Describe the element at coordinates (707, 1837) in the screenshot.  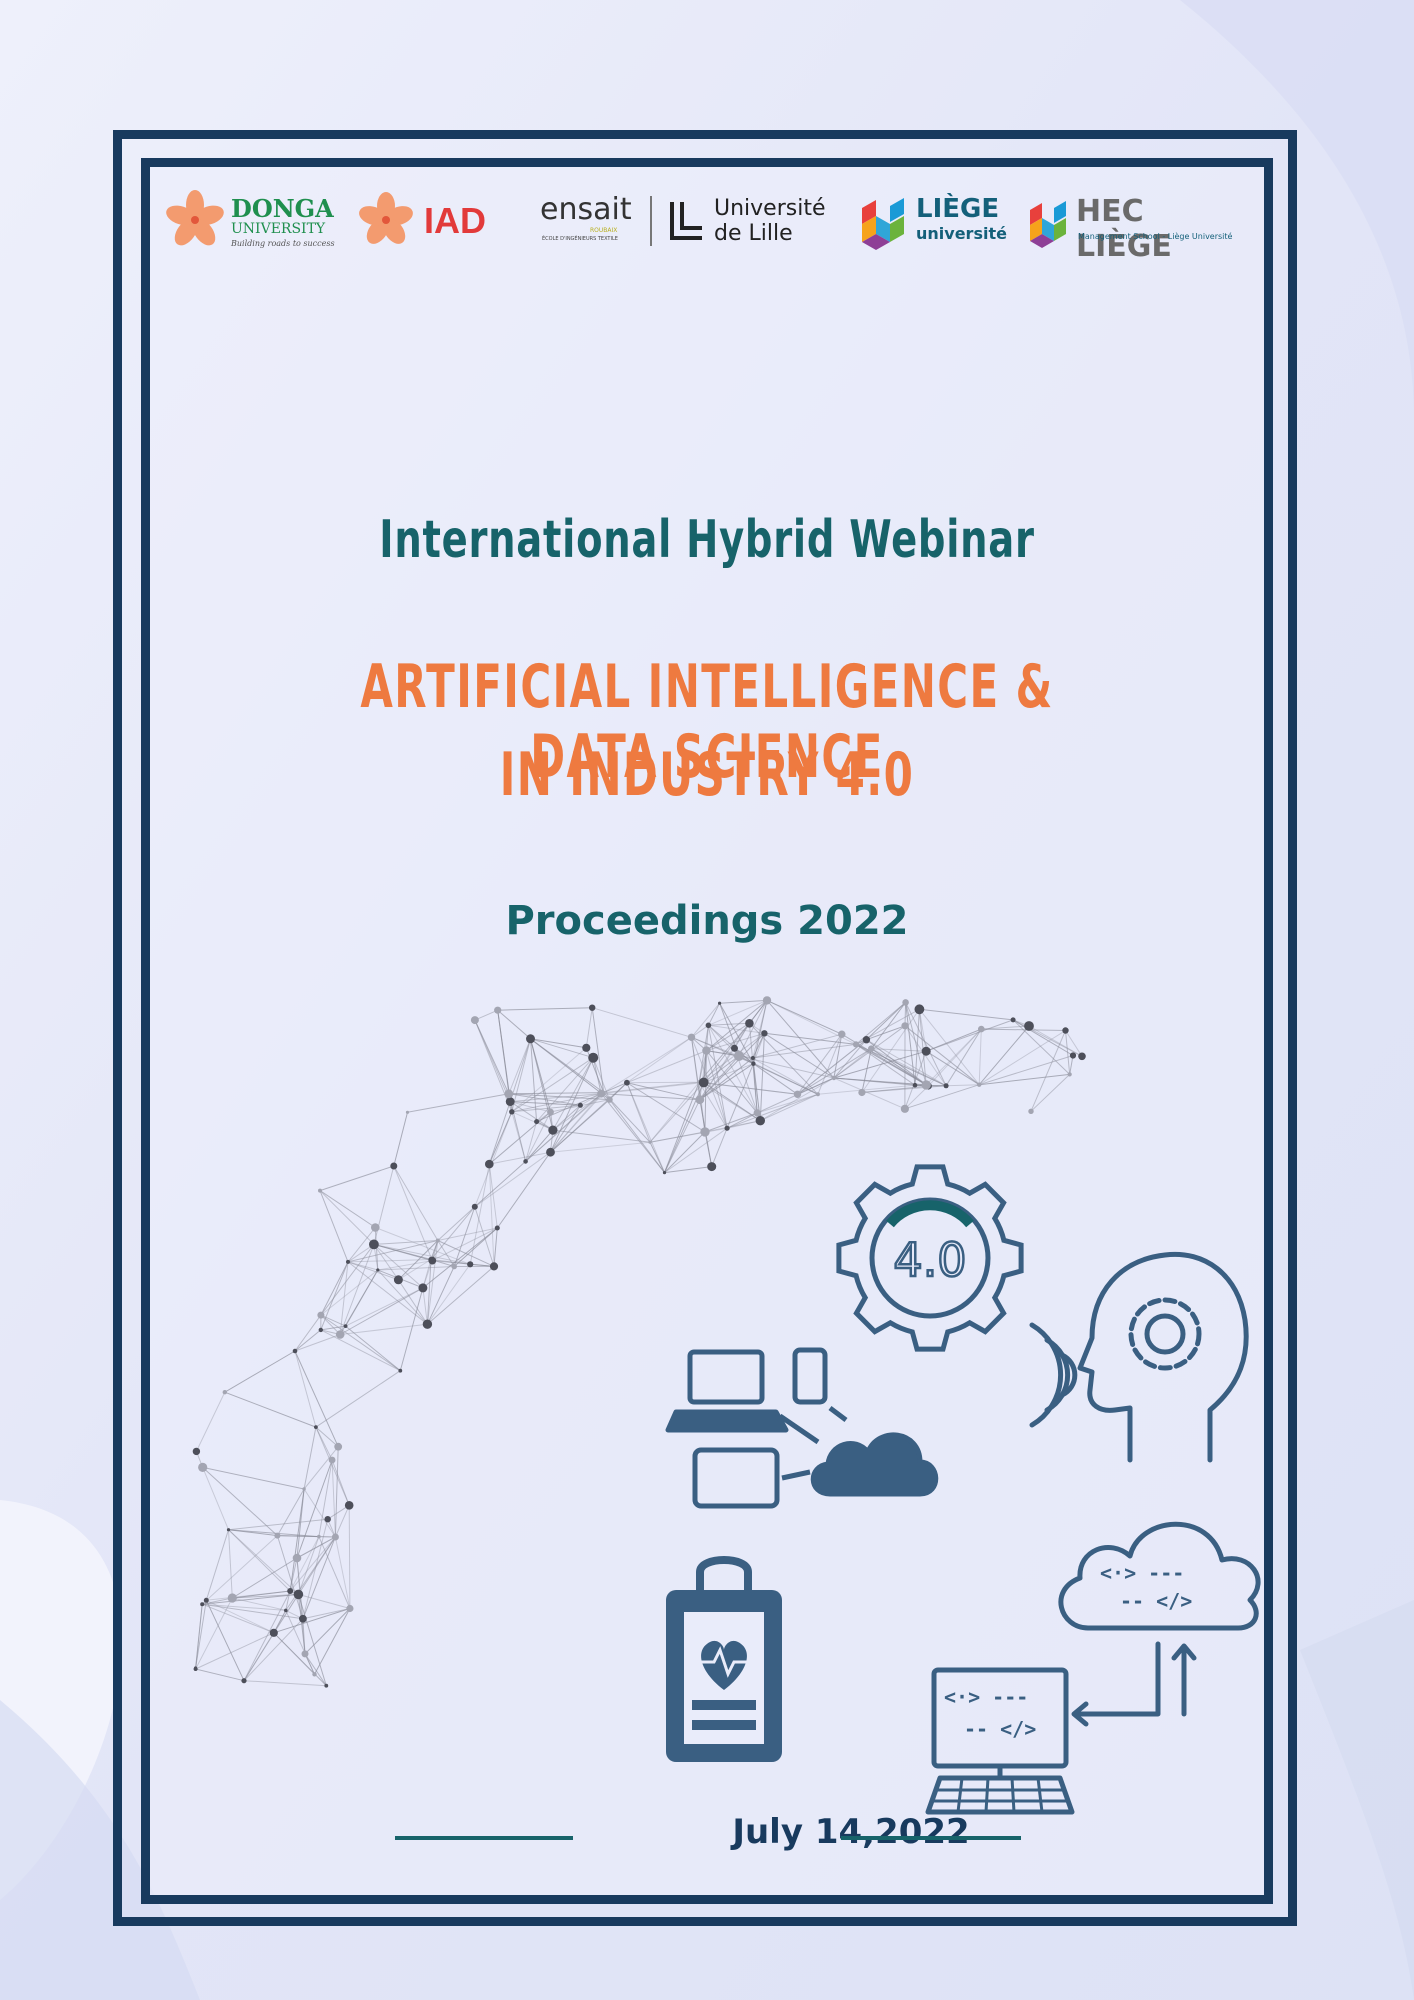
I see `date-footer: July 14,2022` at that location.